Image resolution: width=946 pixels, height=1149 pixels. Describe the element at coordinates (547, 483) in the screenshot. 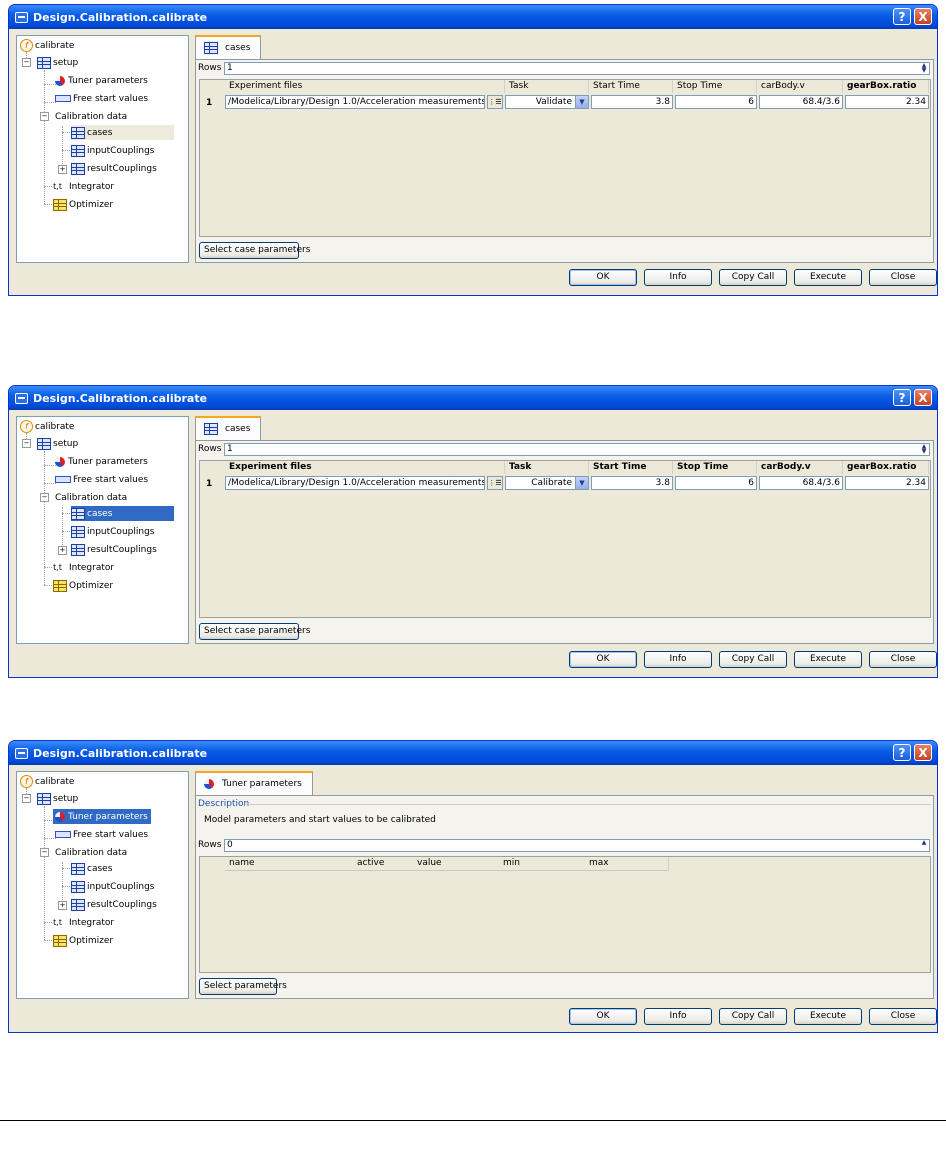

I see `task-select: Calibrate ▼` at that location.